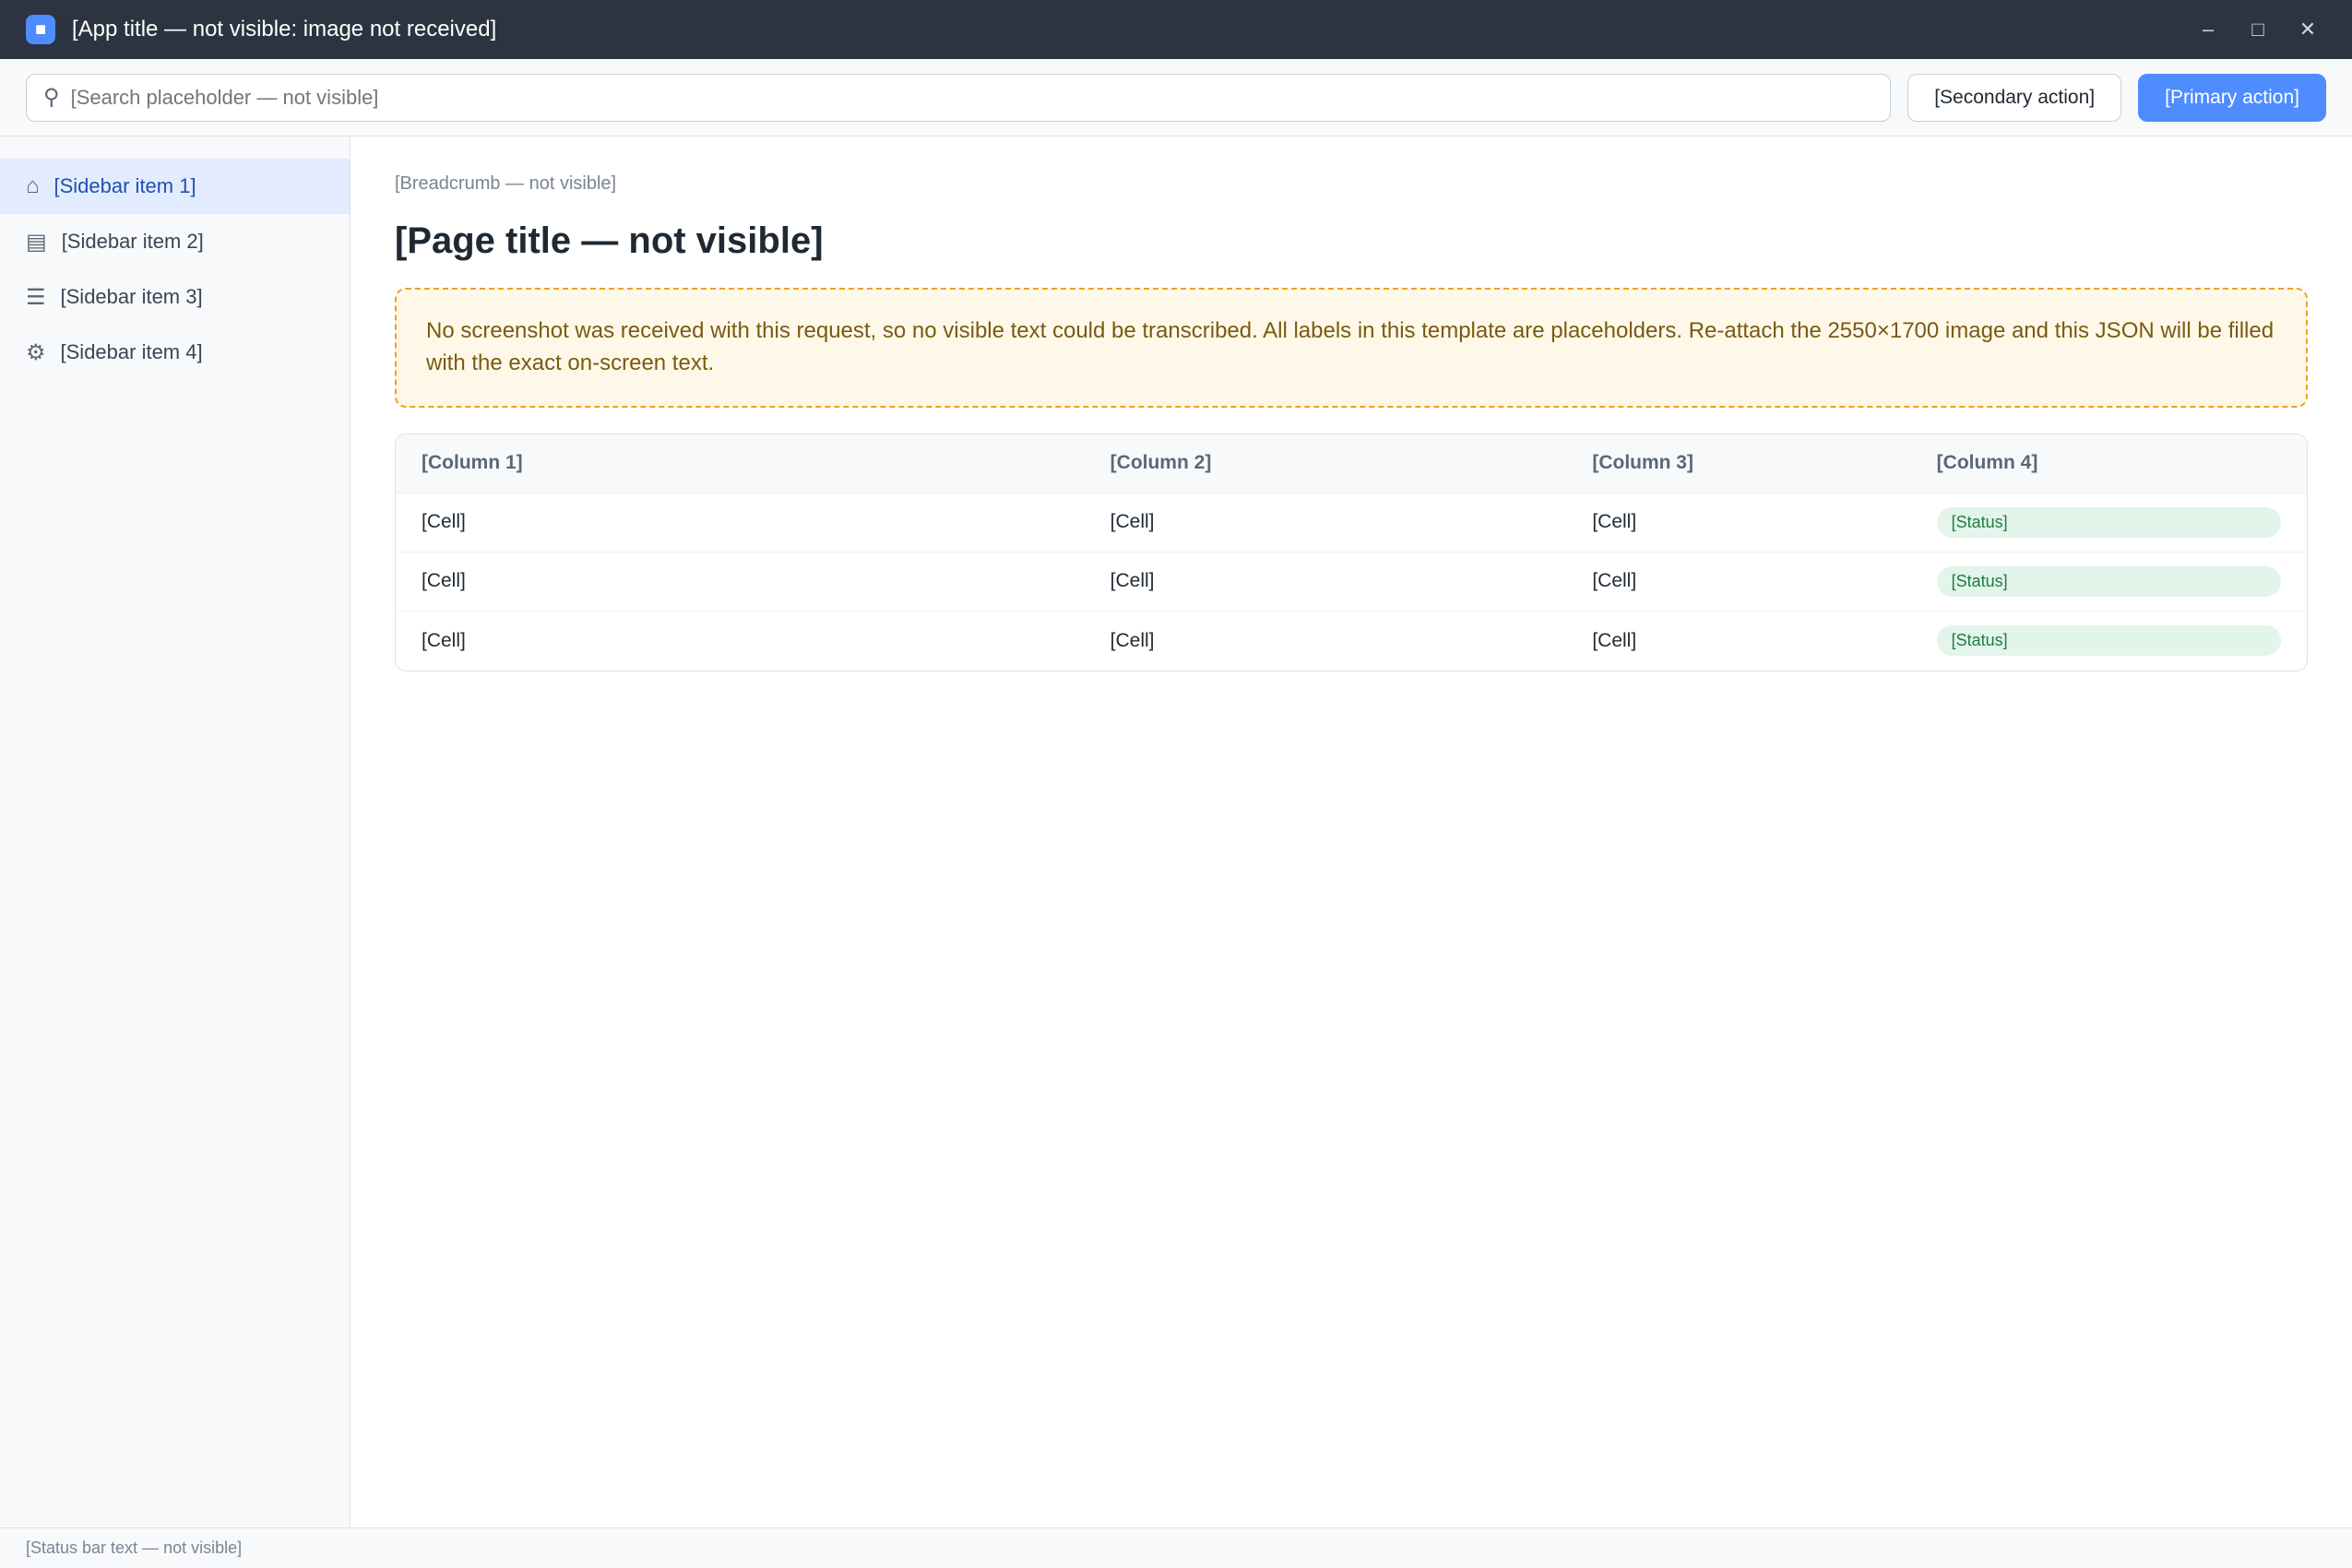  What do you see at coordinates (36, 297) in the screenshot?
I see `list-icon: ☰` at bounding box center [36, 297].